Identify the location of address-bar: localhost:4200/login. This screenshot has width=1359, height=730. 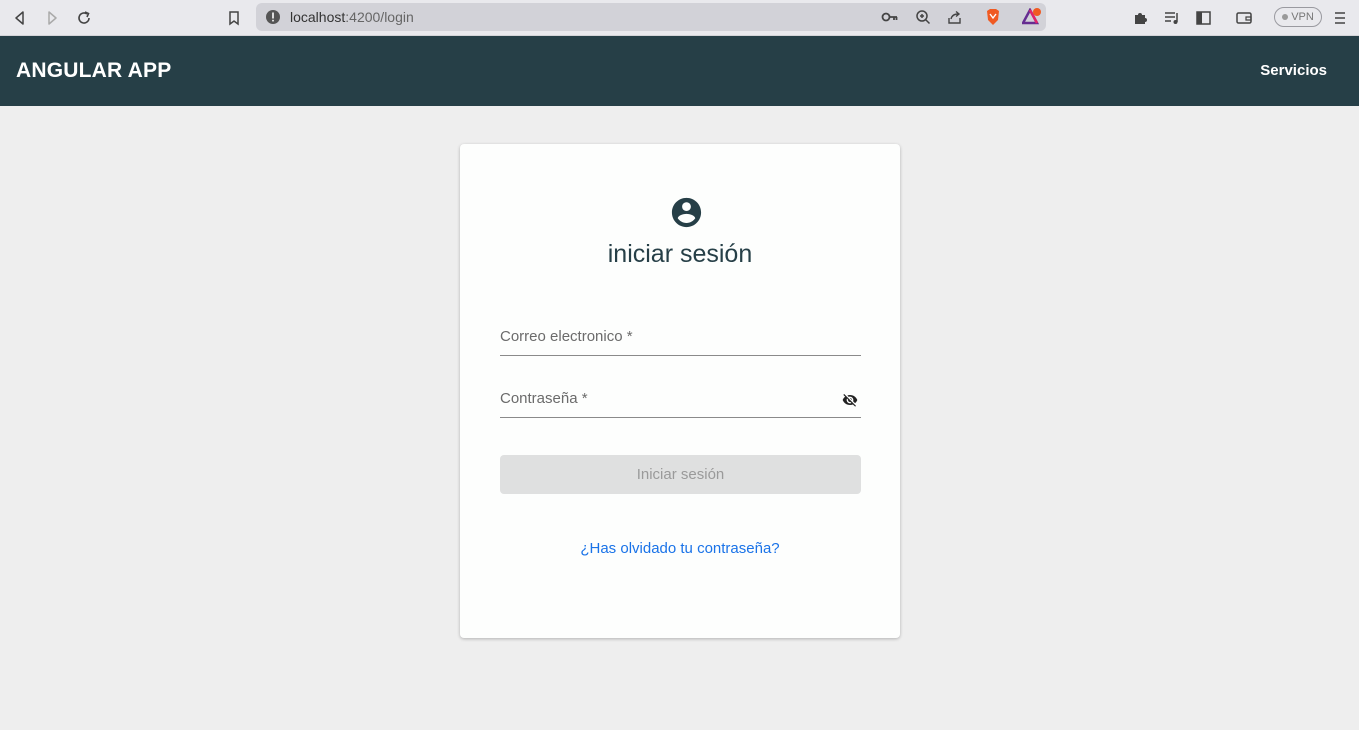
(651, 17).